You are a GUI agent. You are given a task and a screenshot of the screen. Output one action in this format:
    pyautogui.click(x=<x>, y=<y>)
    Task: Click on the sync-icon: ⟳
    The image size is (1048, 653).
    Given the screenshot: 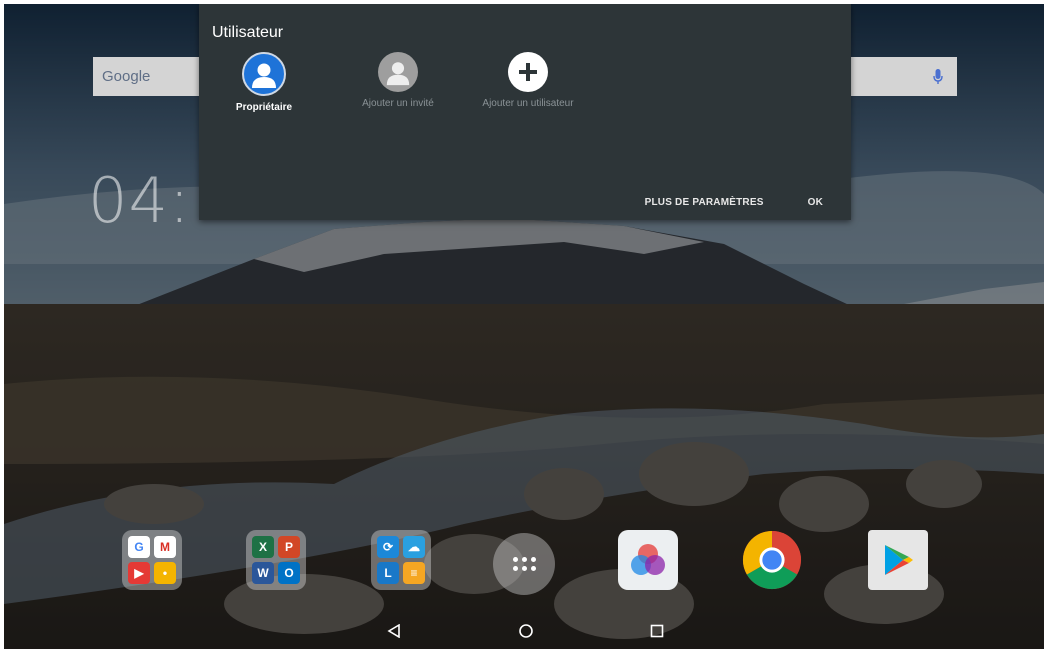 What is the action you would take?
    pyautogui.click(x=388, y=547)
    